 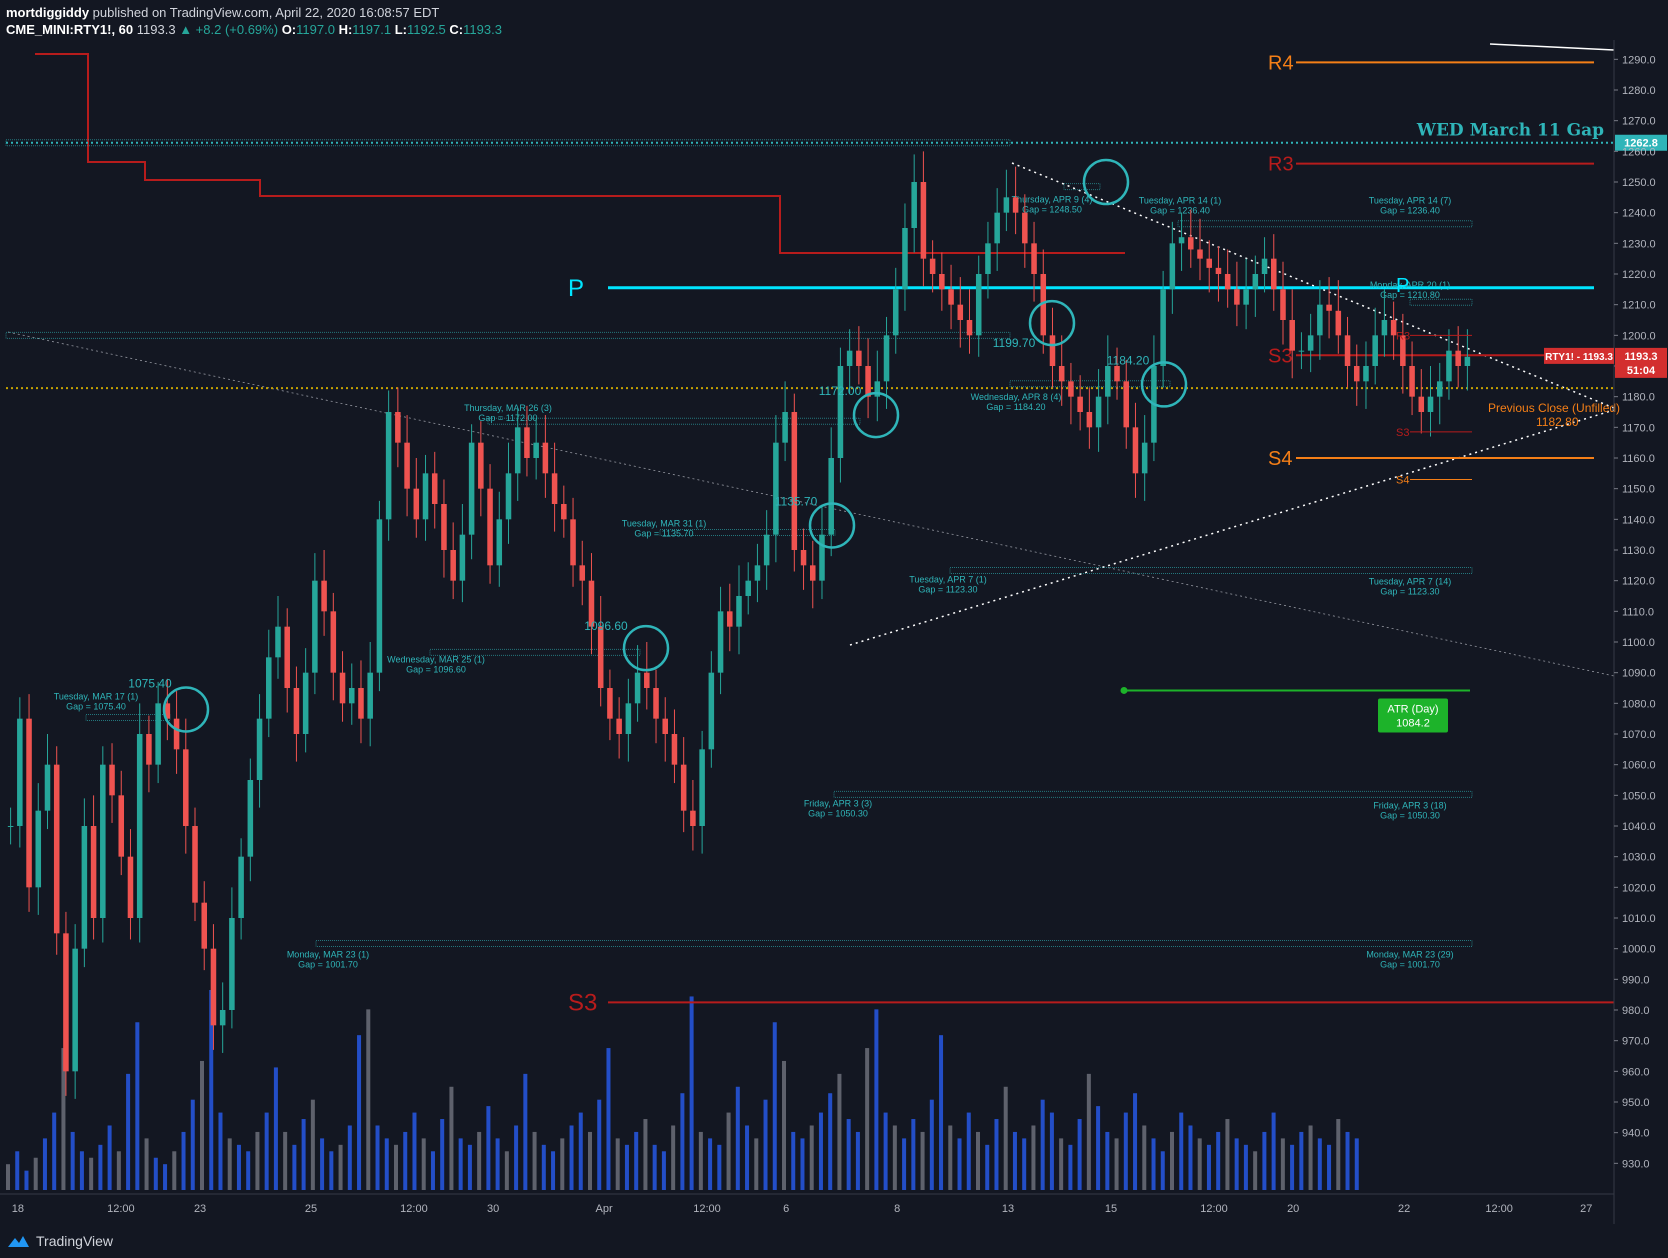 I want to click on gap-label-value: Gap = 1050.30, so click(x=1410, y=815).